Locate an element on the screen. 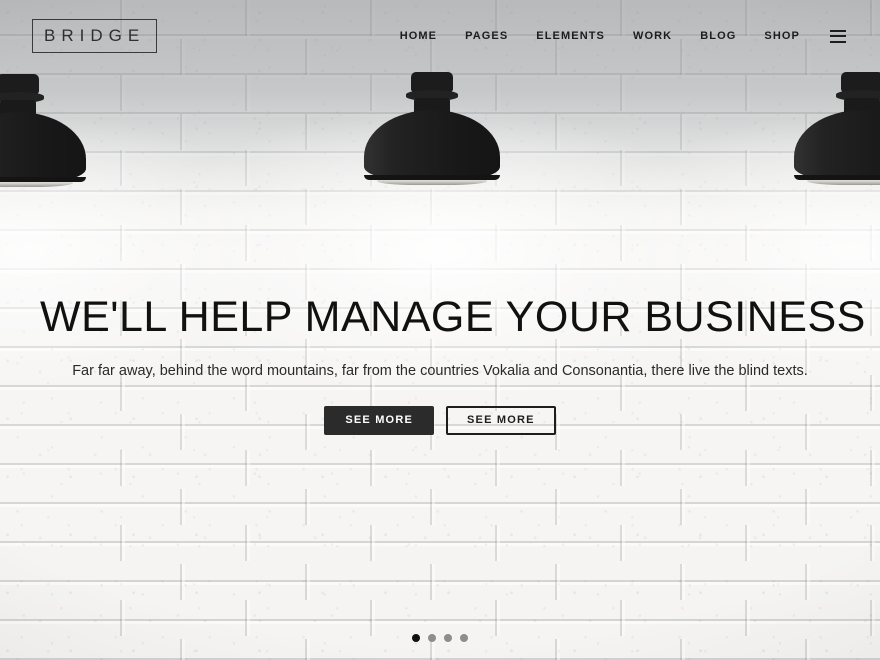  logo-text: BRIDGE is located at coordinates (95, 35).